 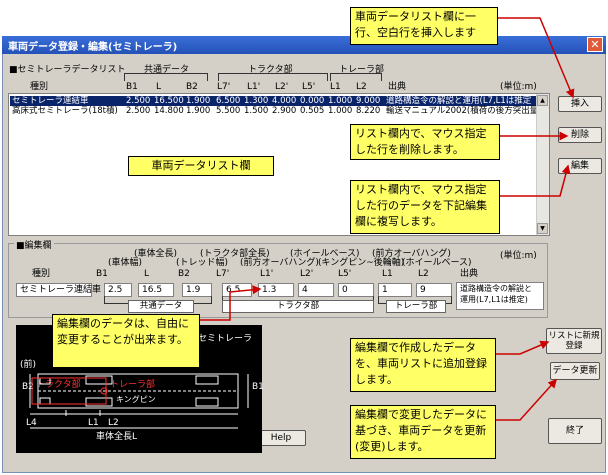 I want to click on arrow-update, so click(x=527, y=399).